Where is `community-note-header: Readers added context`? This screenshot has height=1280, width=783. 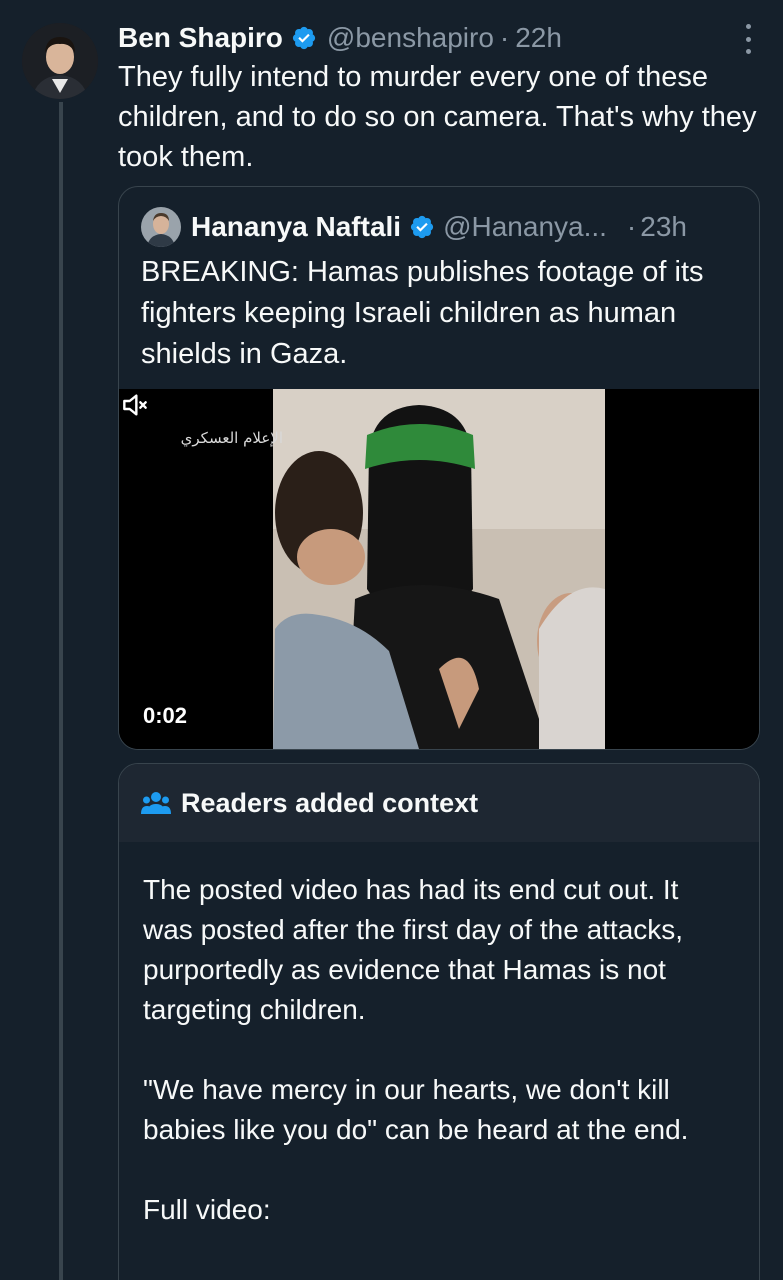 community-note-header: Readers added context is located at coordinates (439, 803).